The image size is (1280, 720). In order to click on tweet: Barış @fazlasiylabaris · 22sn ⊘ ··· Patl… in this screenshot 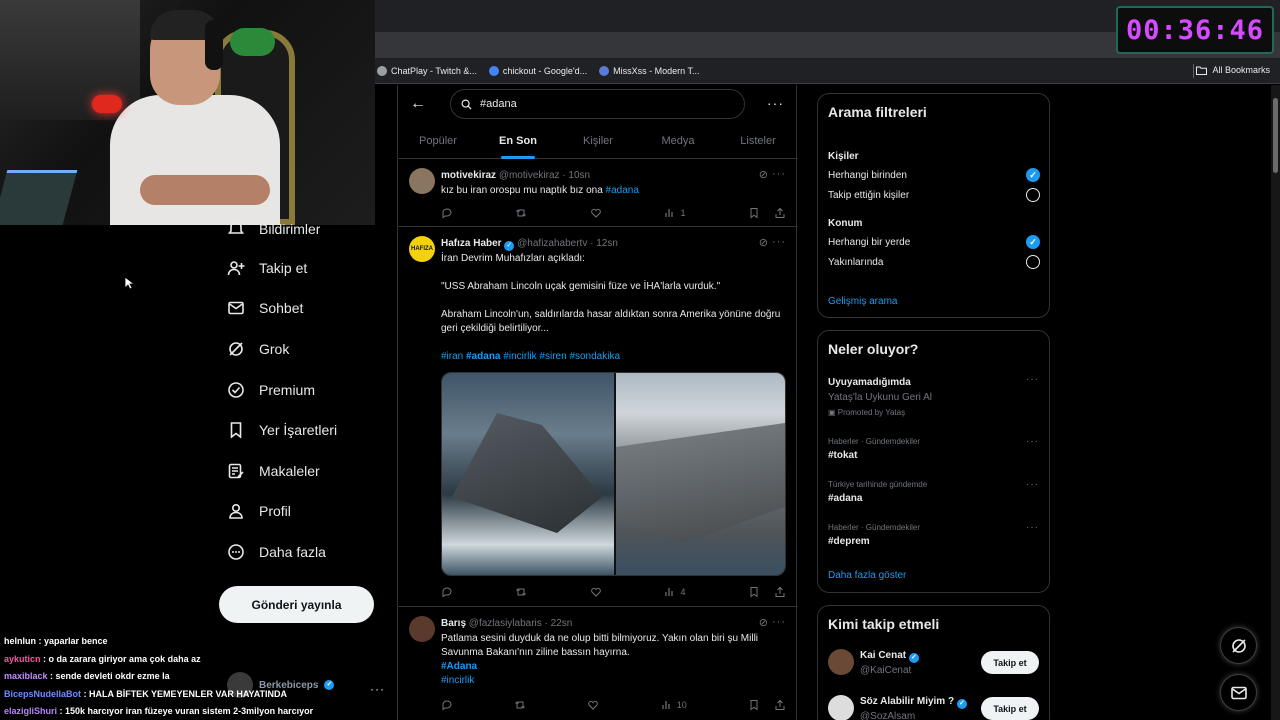, I will do `click(598, 664)`.